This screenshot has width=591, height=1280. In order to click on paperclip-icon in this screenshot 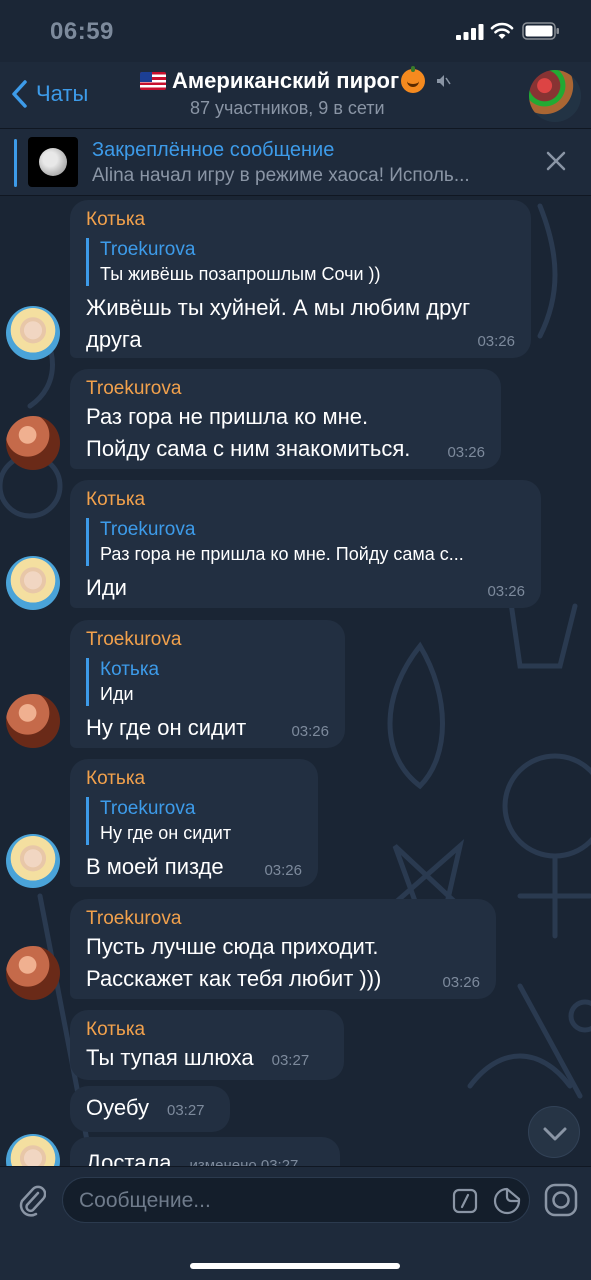, I will do `click(31, 1199)`.